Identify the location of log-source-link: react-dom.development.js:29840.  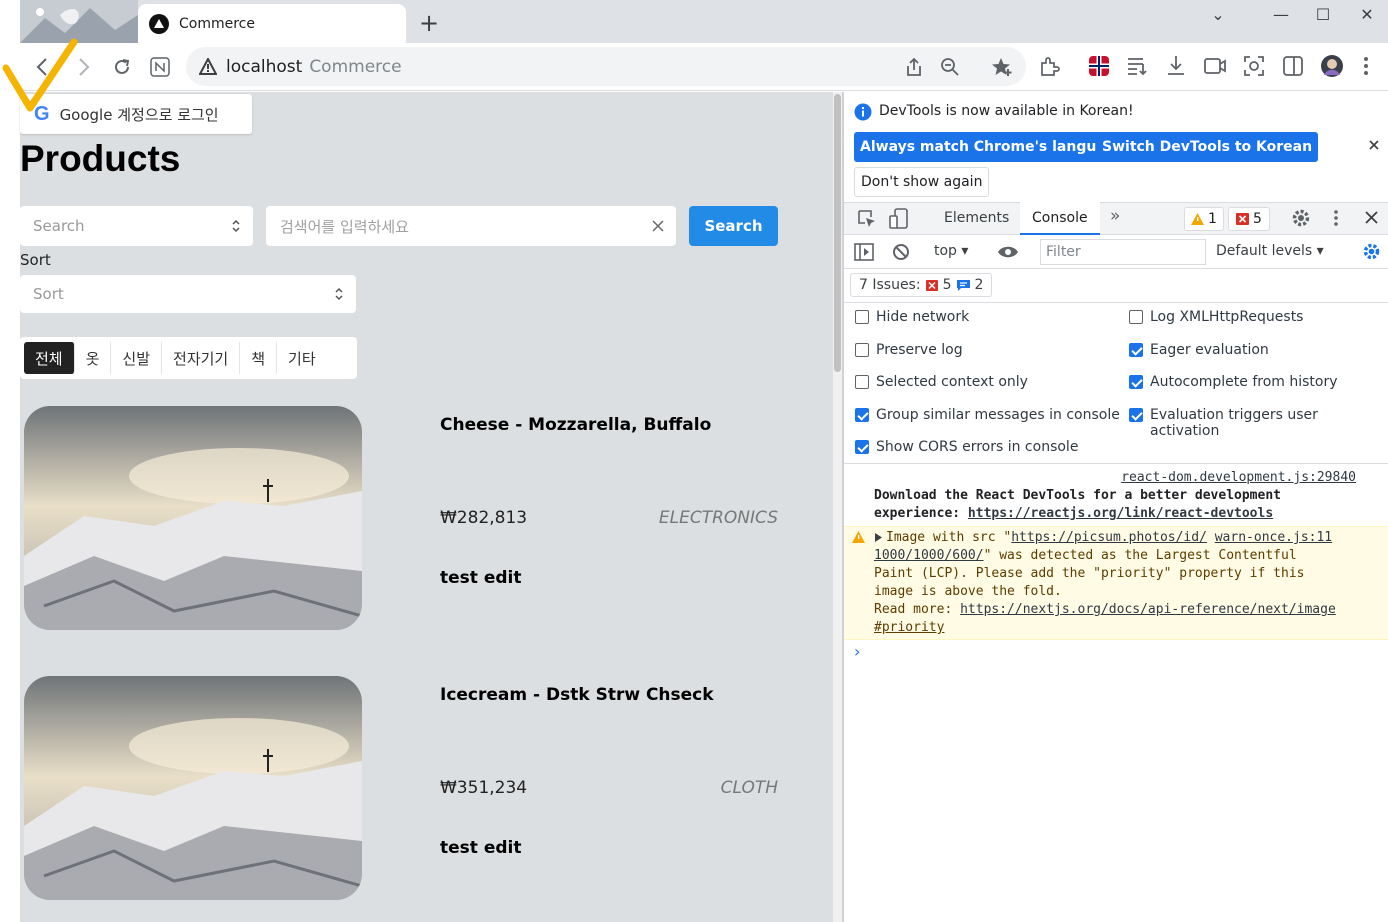
(1238, 477).